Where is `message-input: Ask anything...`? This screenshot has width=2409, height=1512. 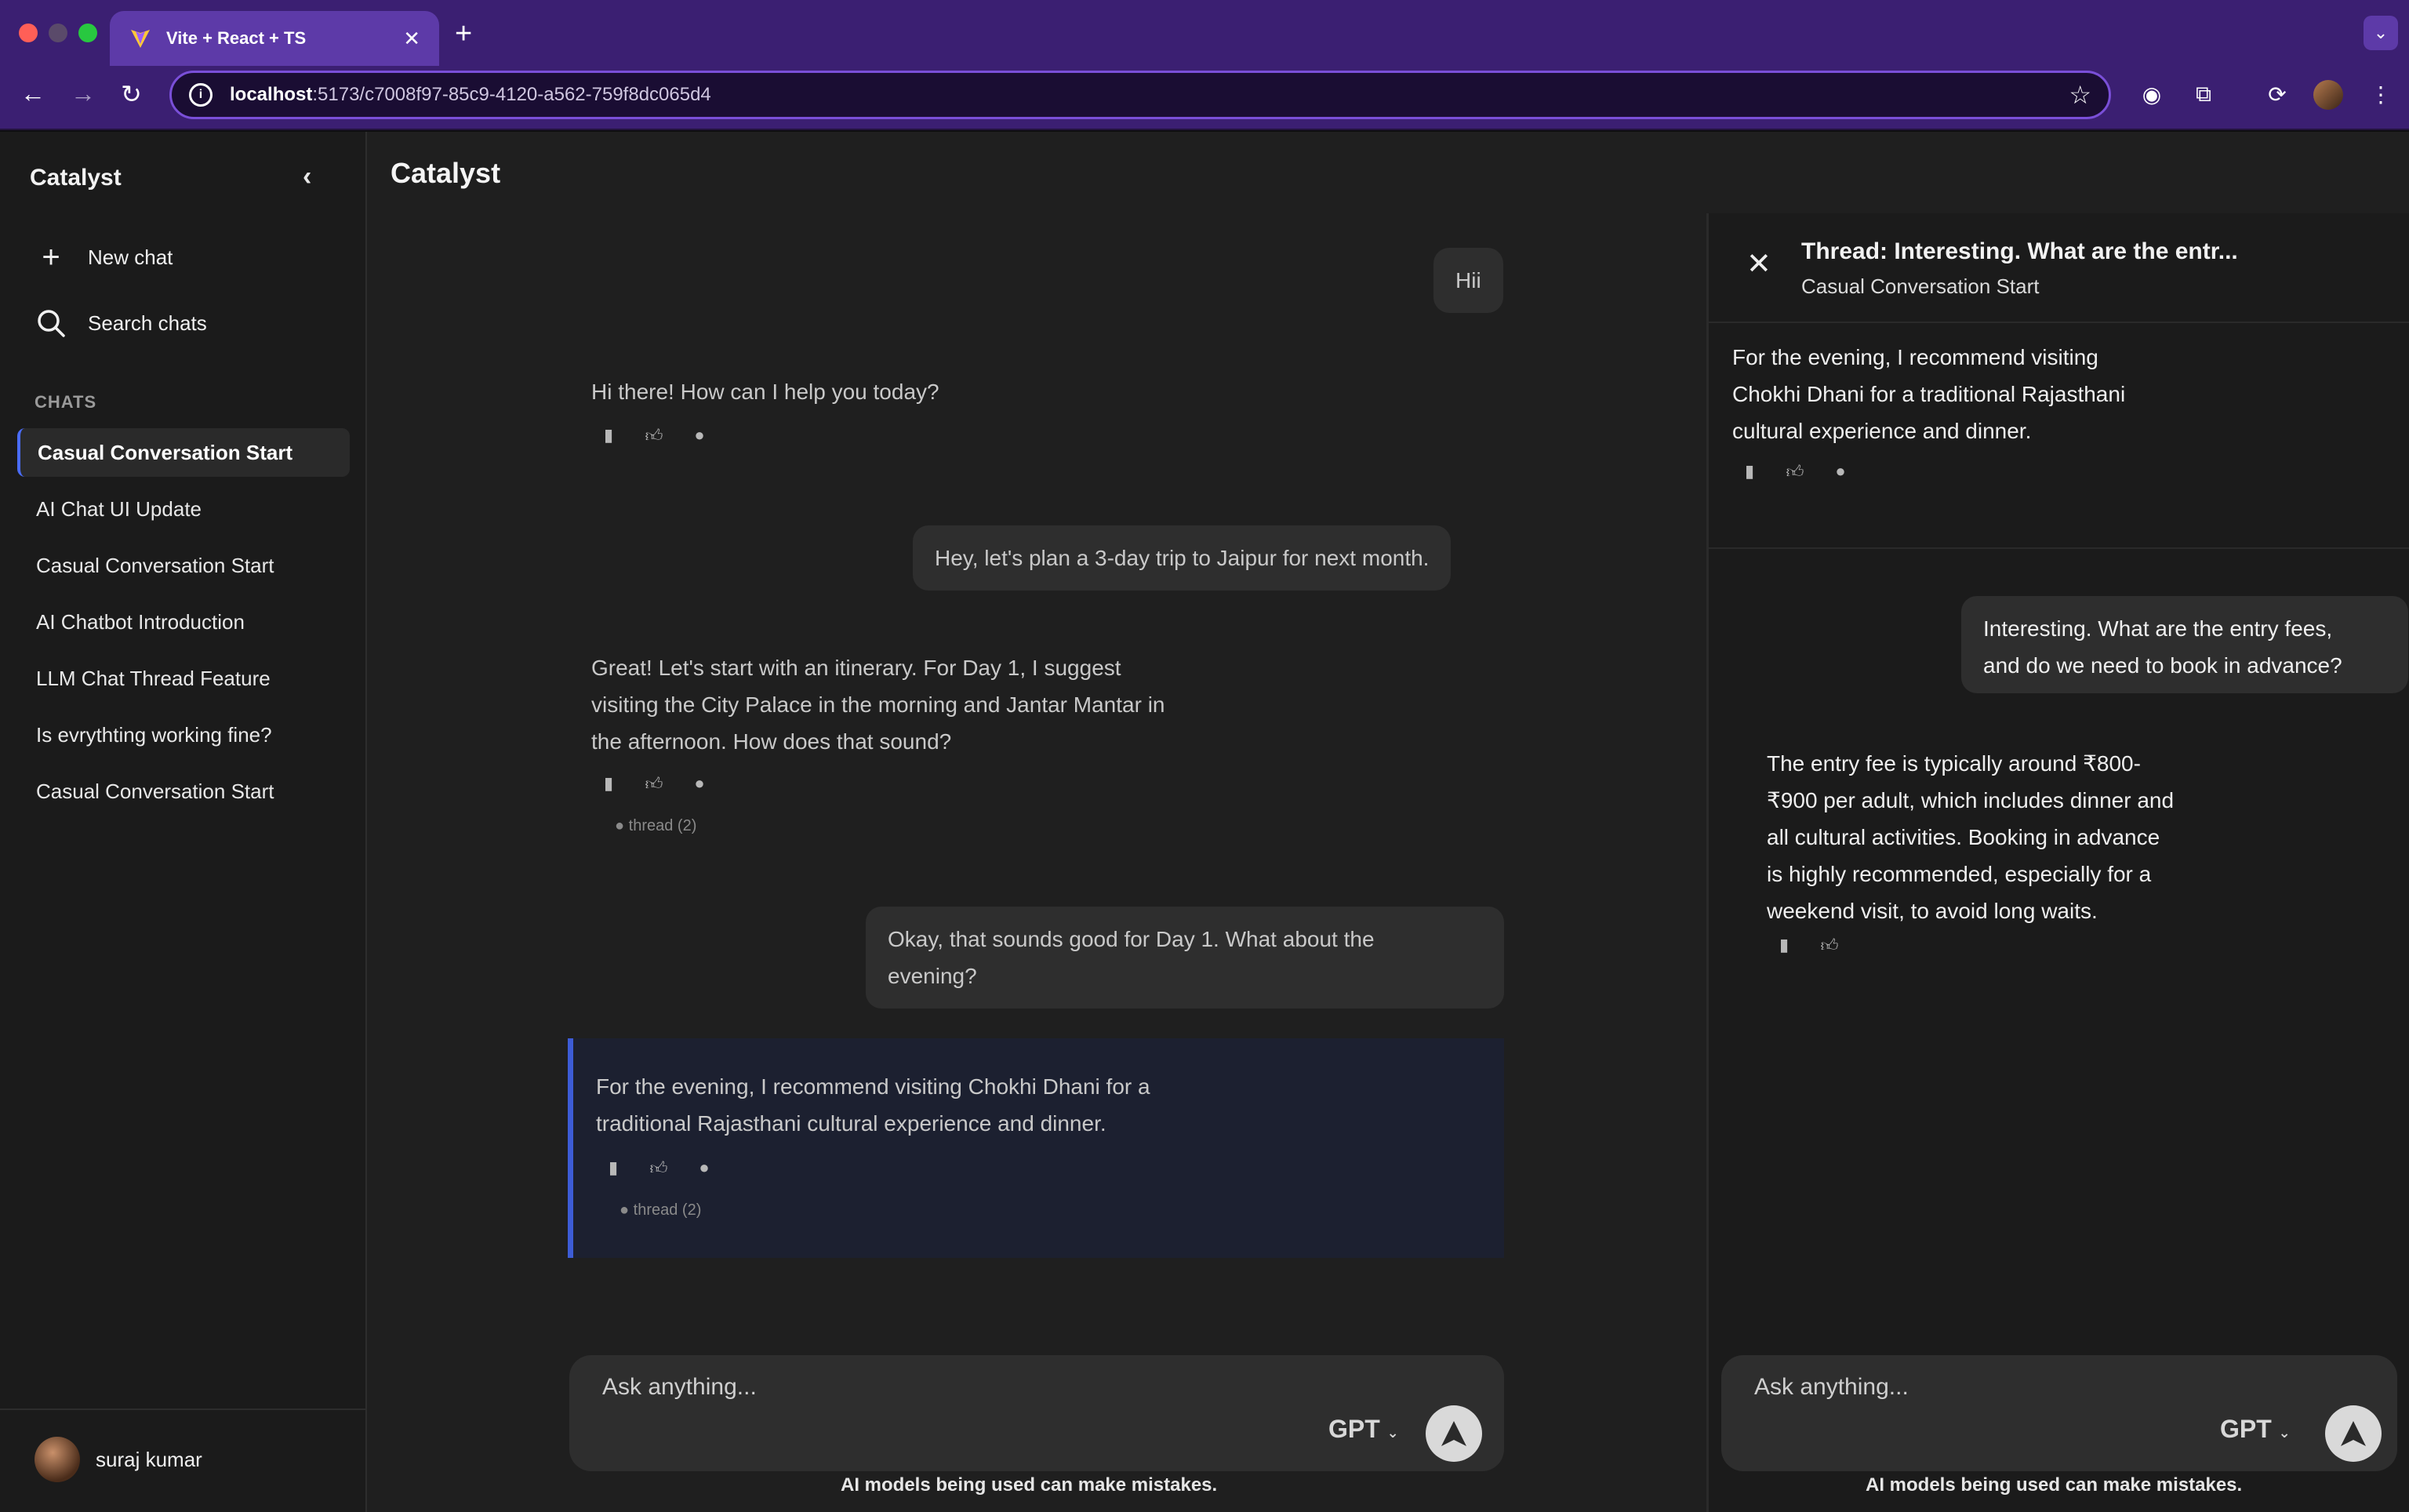 message-input: Ask anything... is located at coordinates (679, 1387).